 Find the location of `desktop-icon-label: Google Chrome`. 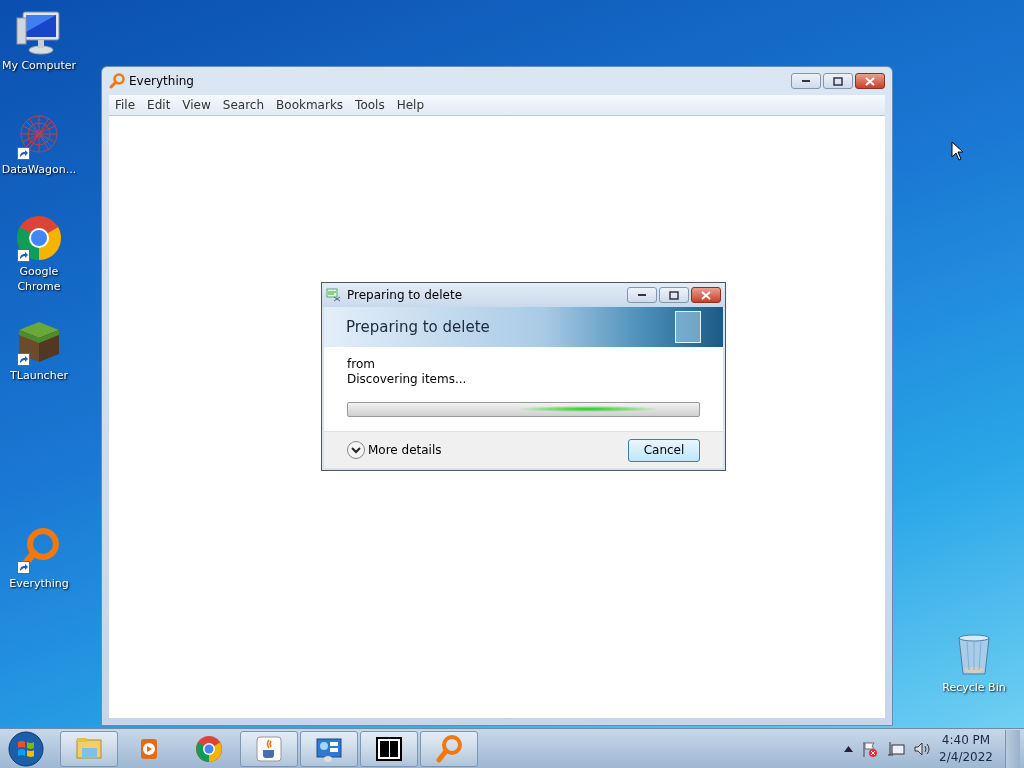

desktop-icon-label: Google Chrome is located at coordinates (39, 279).